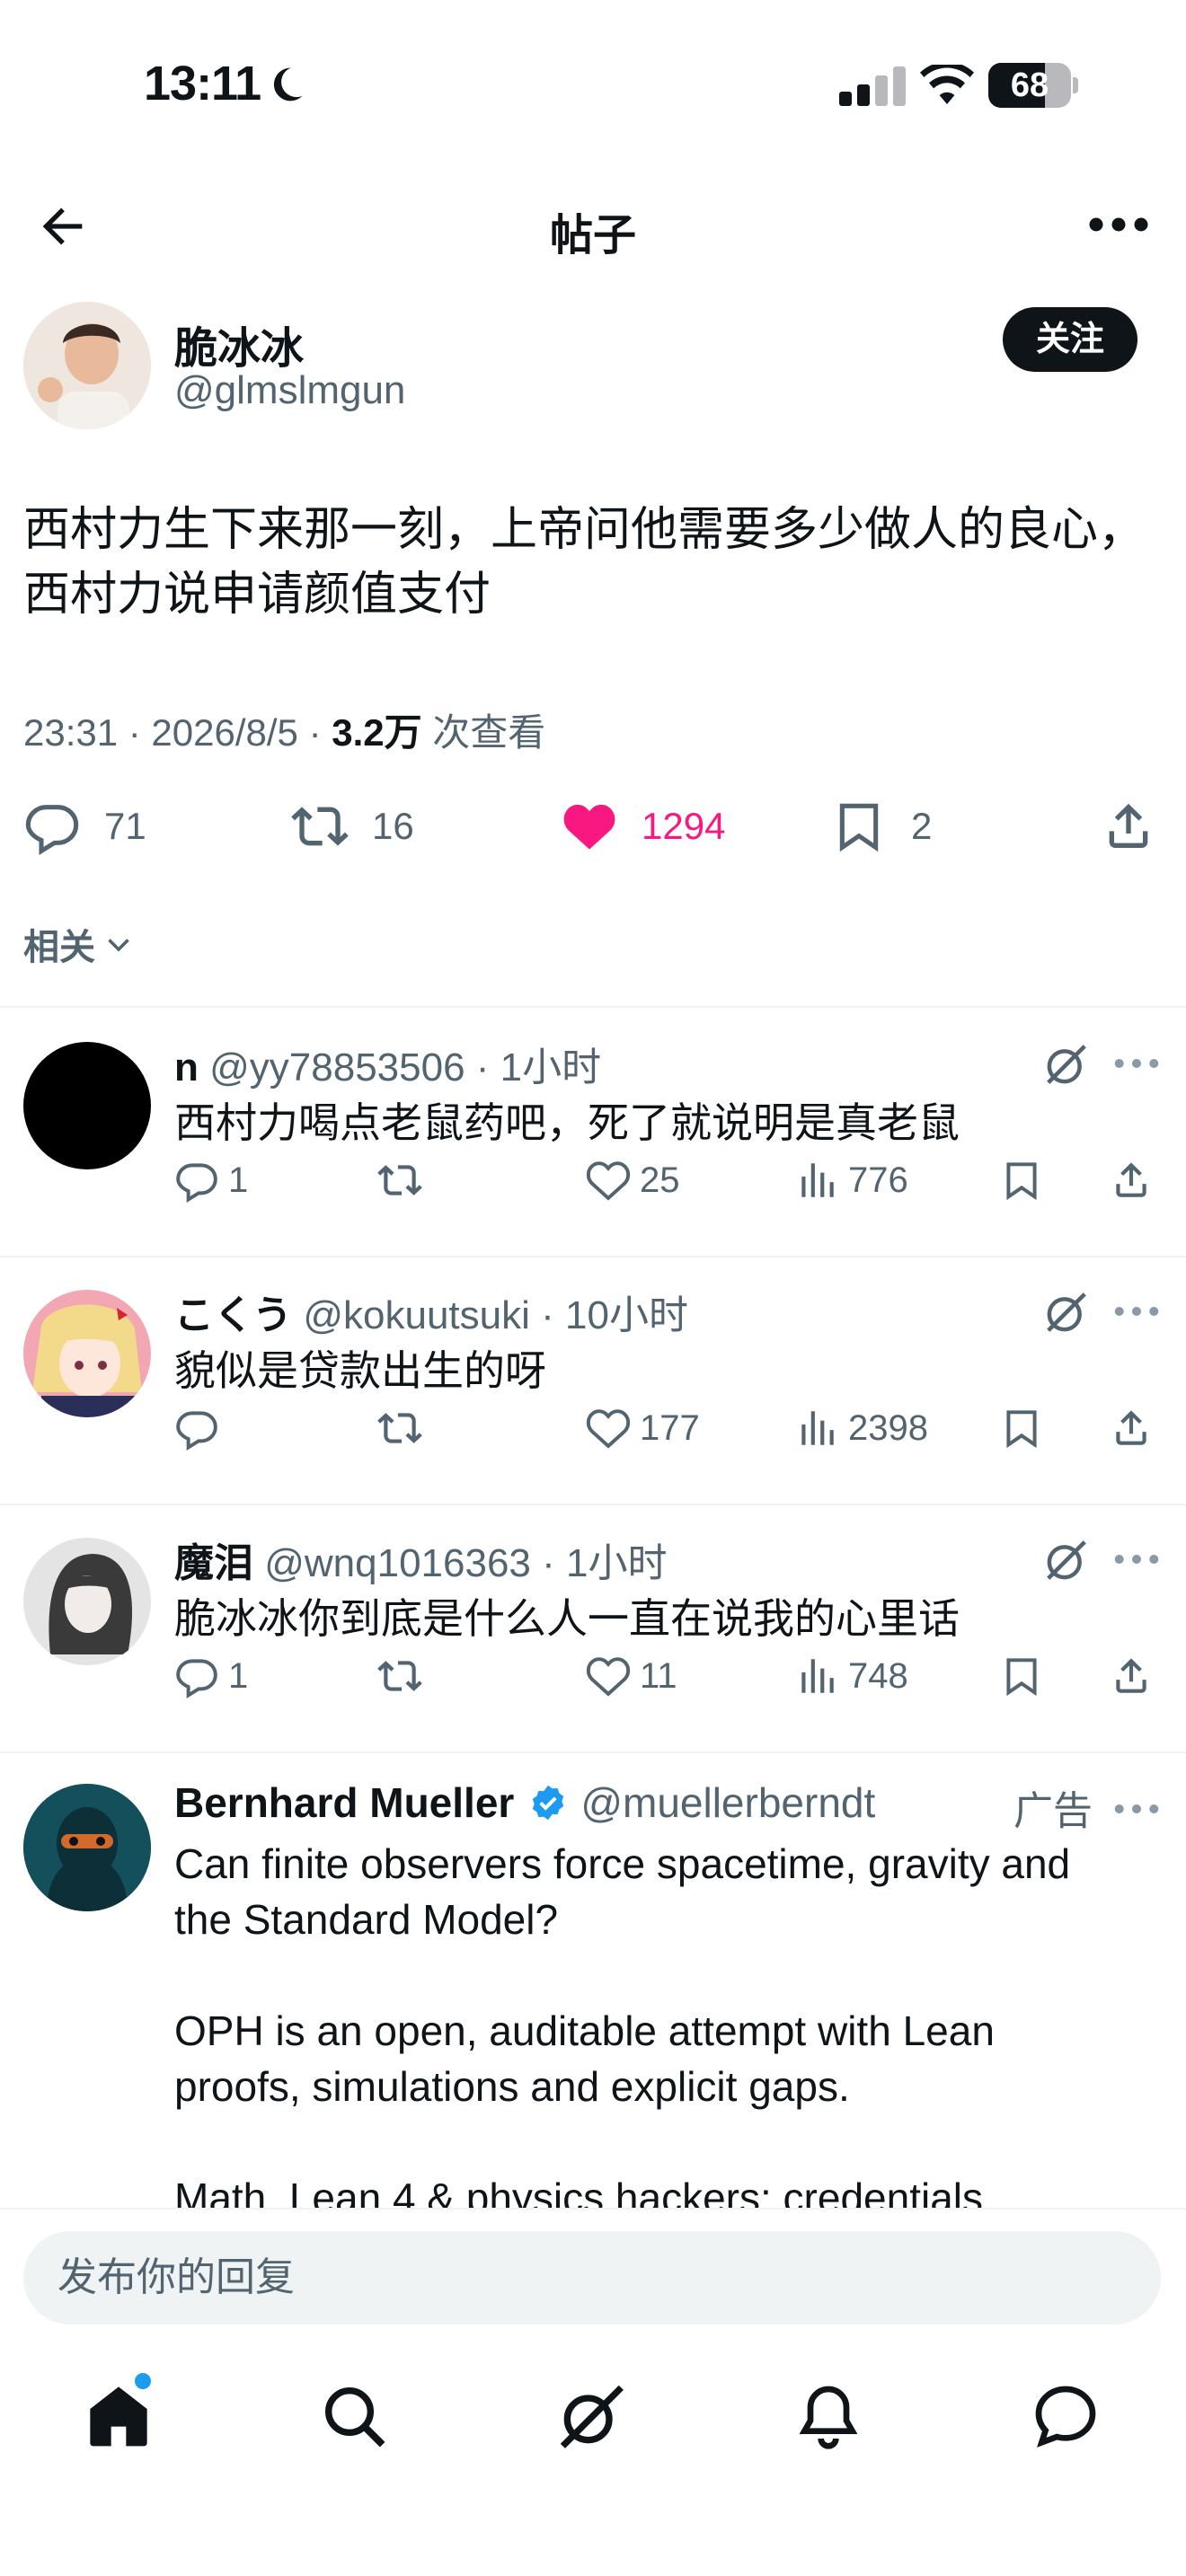 The height and width of the screenshot is (2576, 1186). I want to click on related-label: 相关, so click(59, 947).